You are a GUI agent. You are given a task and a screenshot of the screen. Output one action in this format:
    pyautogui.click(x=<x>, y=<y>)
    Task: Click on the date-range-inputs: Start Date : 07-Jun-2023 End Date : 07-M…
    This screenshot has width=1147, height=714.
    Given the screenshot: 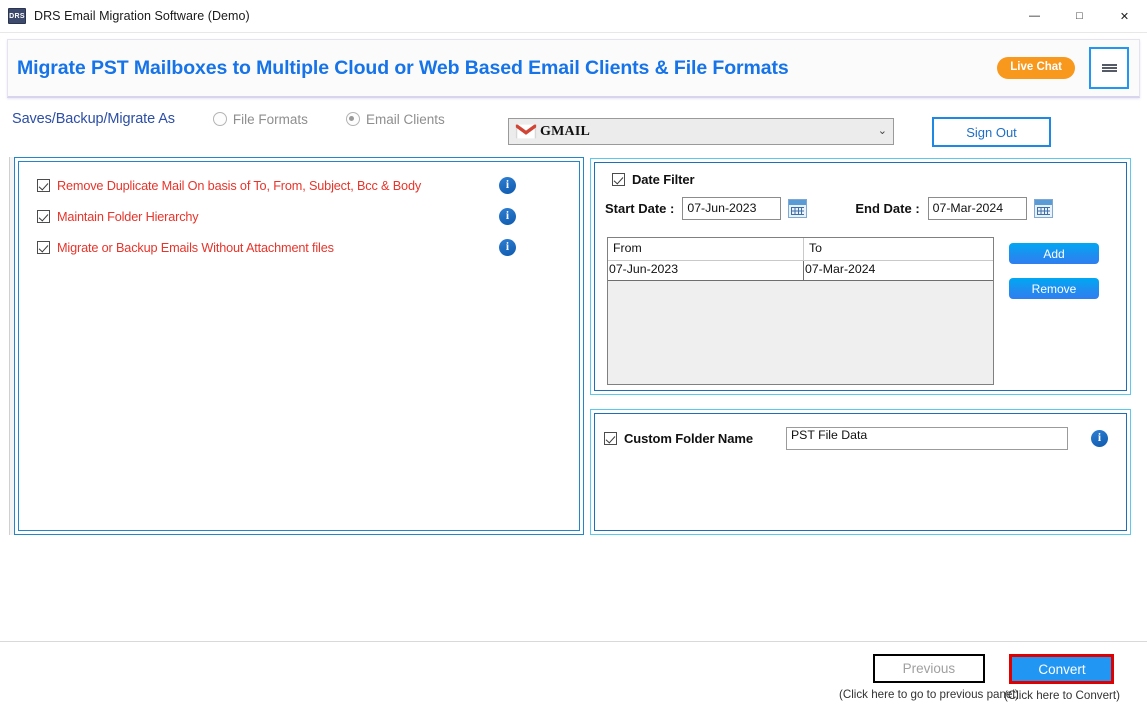 What is the action you would take?
    pyautogui.click(x=860, y=203)
    